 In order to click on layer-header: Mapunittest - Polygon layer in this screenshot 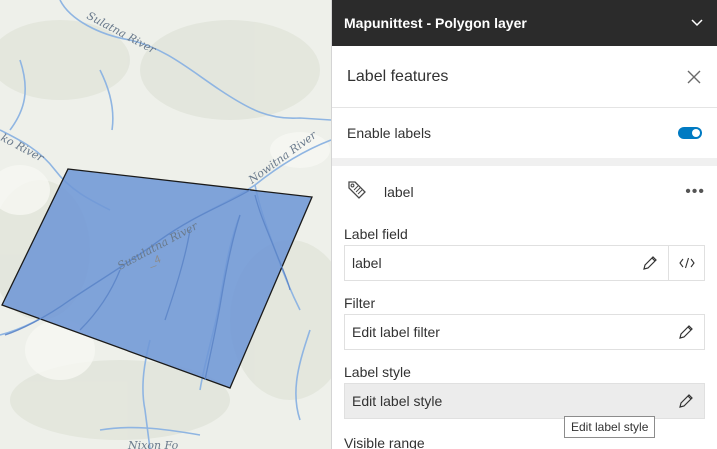, I will do `click(524, 23)`.